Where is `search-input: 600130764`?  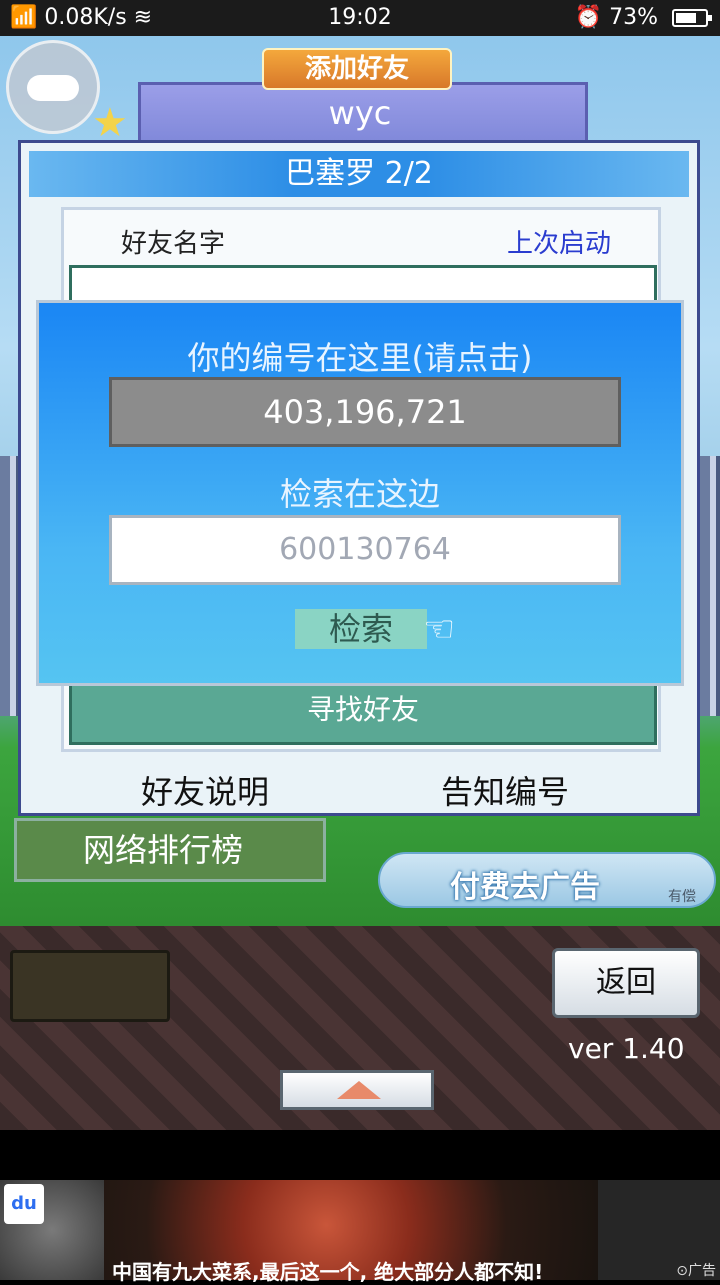 search-input: 600130764 is located at coordinates (365, 550).